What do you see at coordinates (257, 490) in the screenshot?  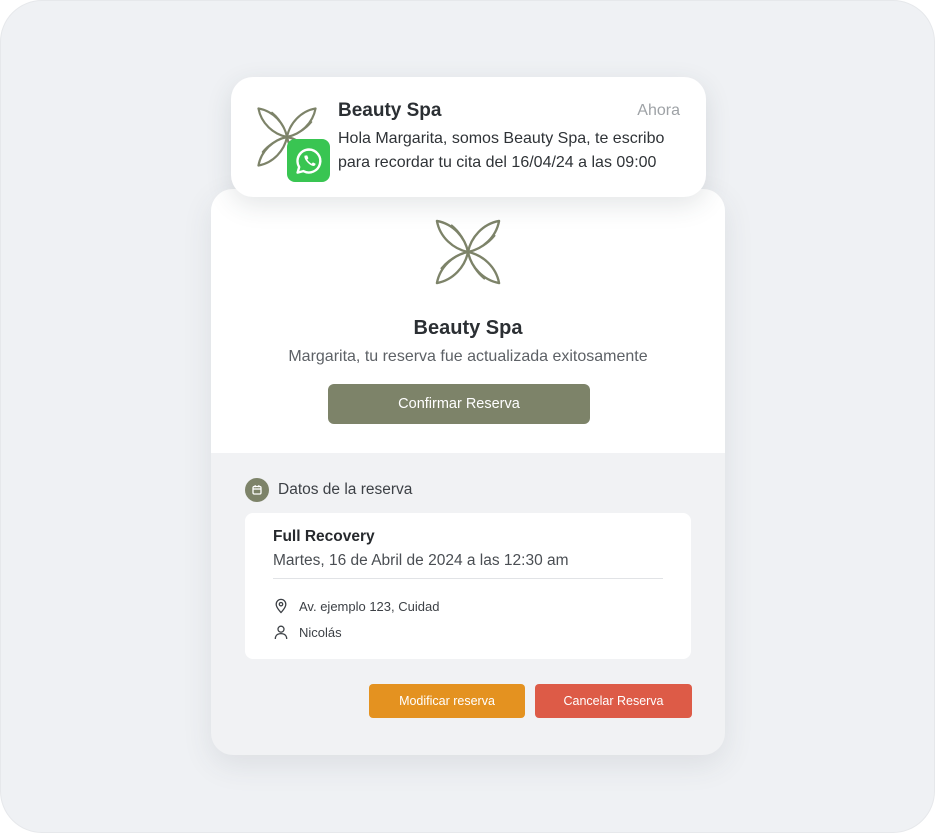 I see `calendar-icon` at bounding box center [257, 490].